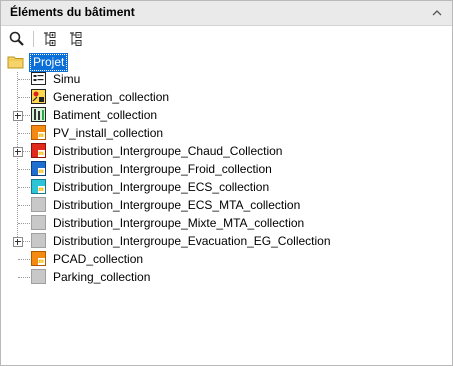 This screenshot has height=366, width=453. I want to click on tree-root-label: Projet, so click(48, 62).